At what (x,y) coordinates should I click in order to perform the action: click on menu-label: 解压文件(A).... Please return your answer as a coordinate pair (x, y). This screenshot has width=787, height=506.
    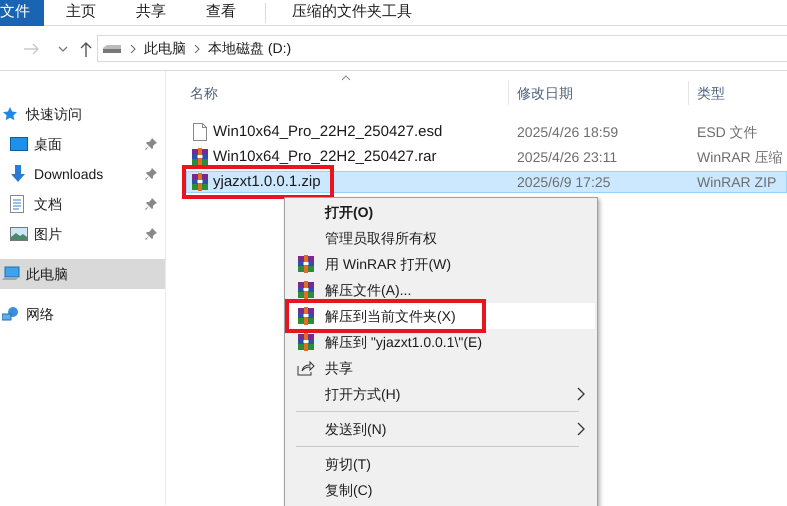
    Looking at the image, I should click on (368, 290).